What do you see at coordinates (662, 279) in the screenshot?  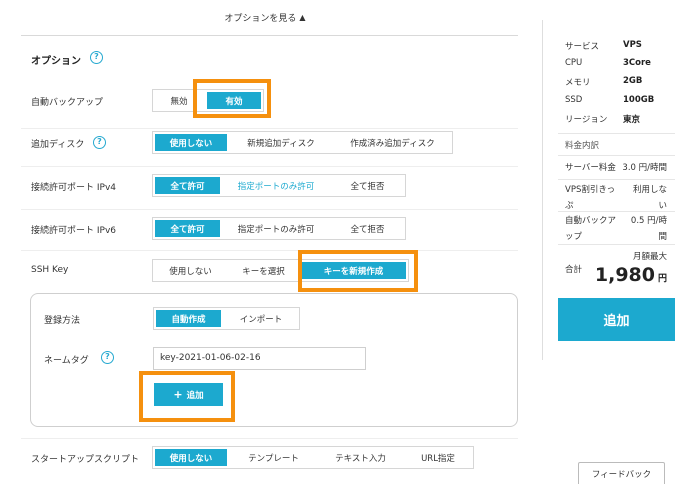 I see `currency-unit: 円` at bounding box center [662, 279].